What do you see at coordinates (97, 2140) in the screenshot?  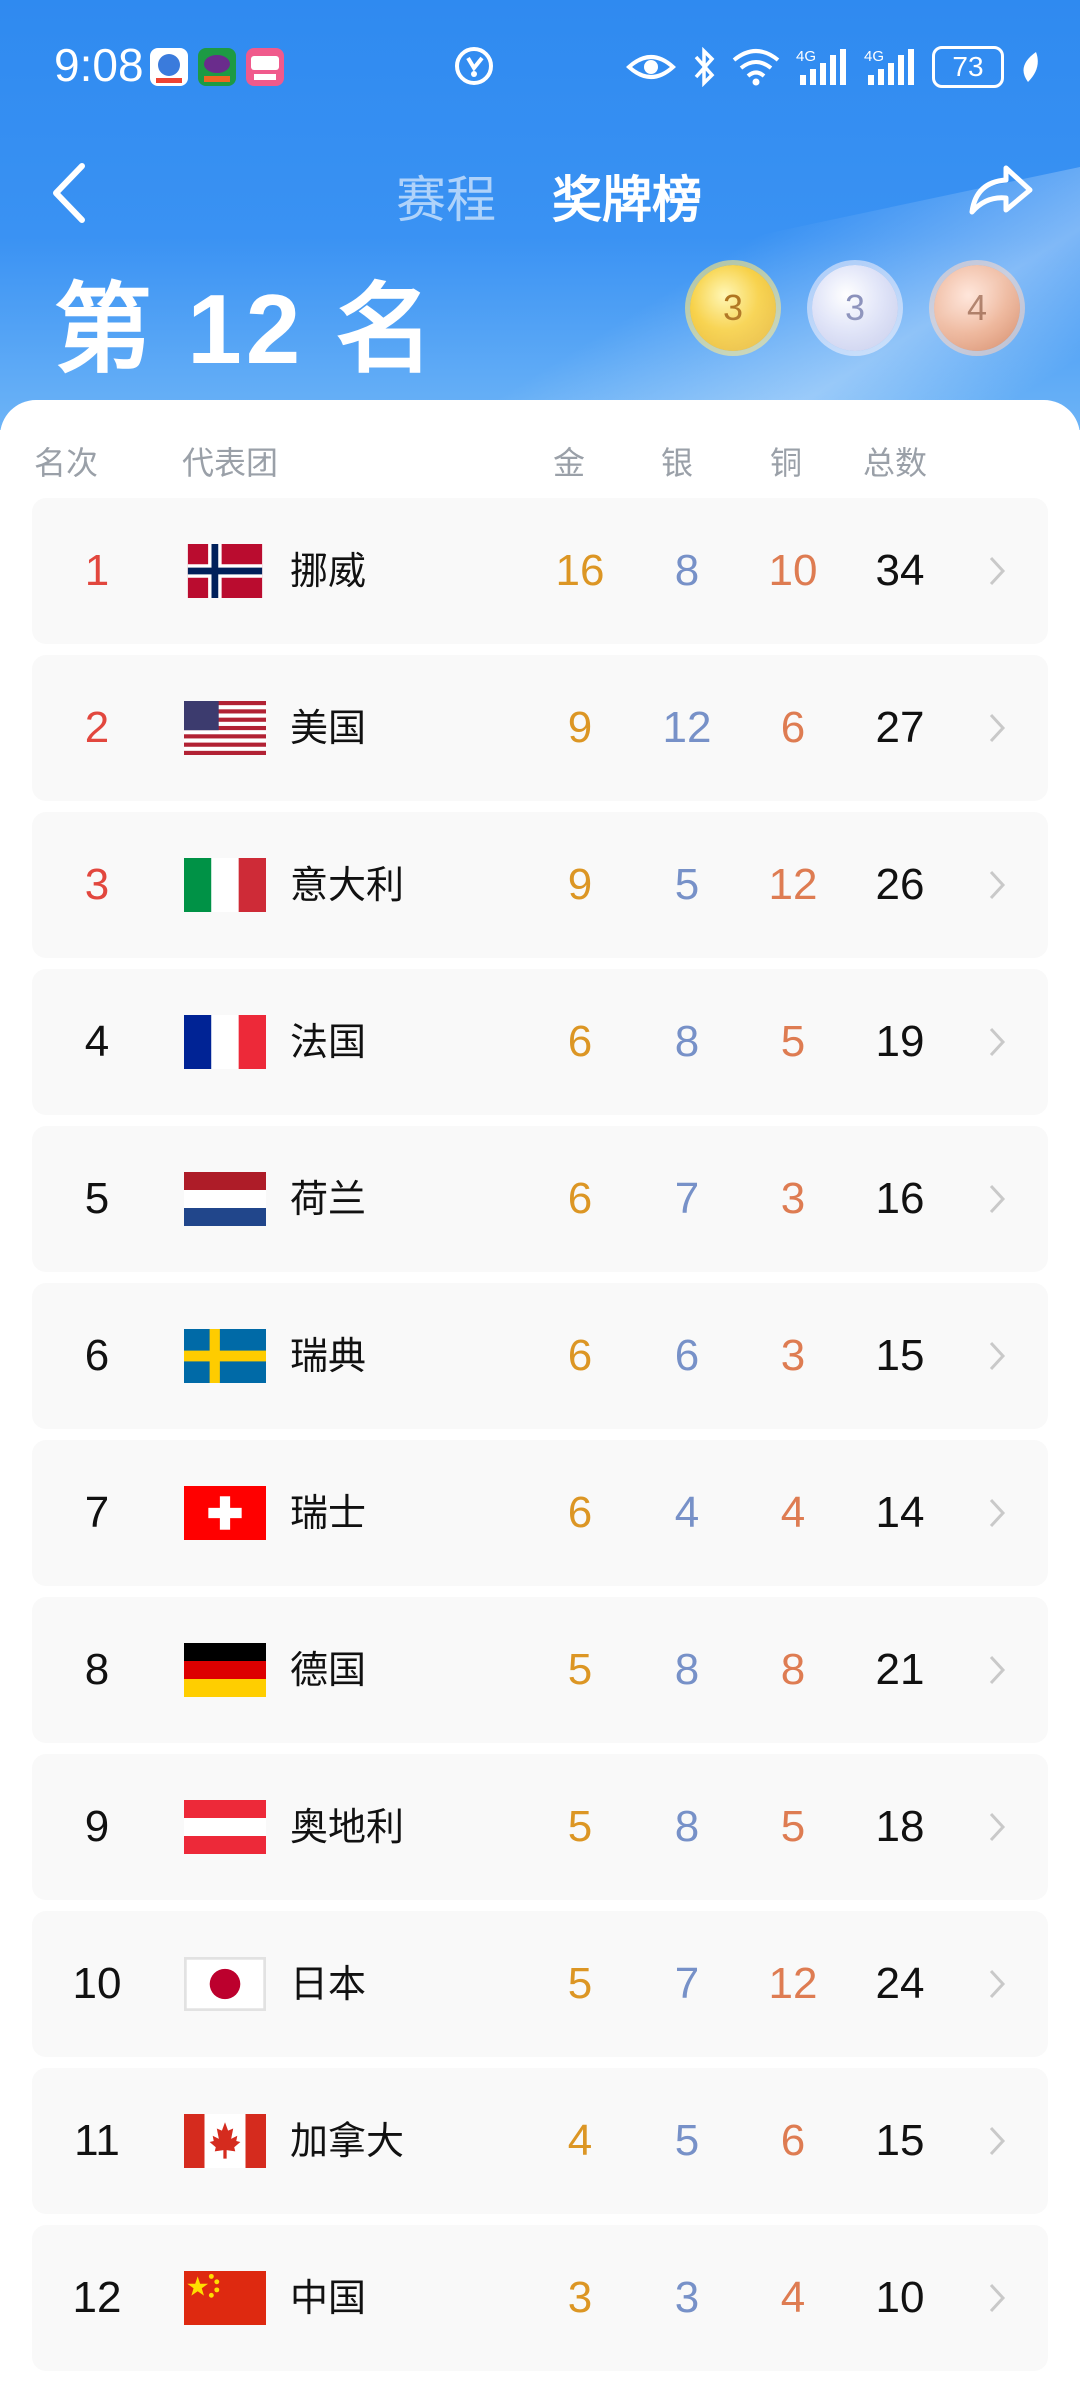 I see `row-rank: 11` at bounding box center [97, 2140].